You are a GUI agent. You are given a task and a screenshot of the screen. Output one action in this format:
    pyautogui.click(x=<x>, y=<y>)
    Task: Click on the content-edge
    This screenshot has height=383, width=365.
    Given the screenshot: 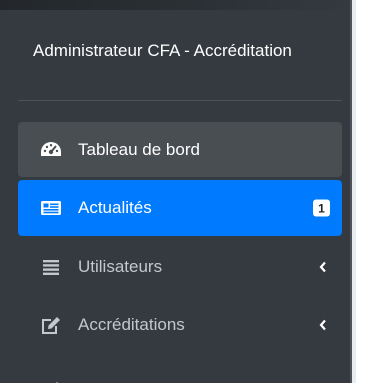 What is the action you would take?
    pyautogui.click(x=354, y=191)
    